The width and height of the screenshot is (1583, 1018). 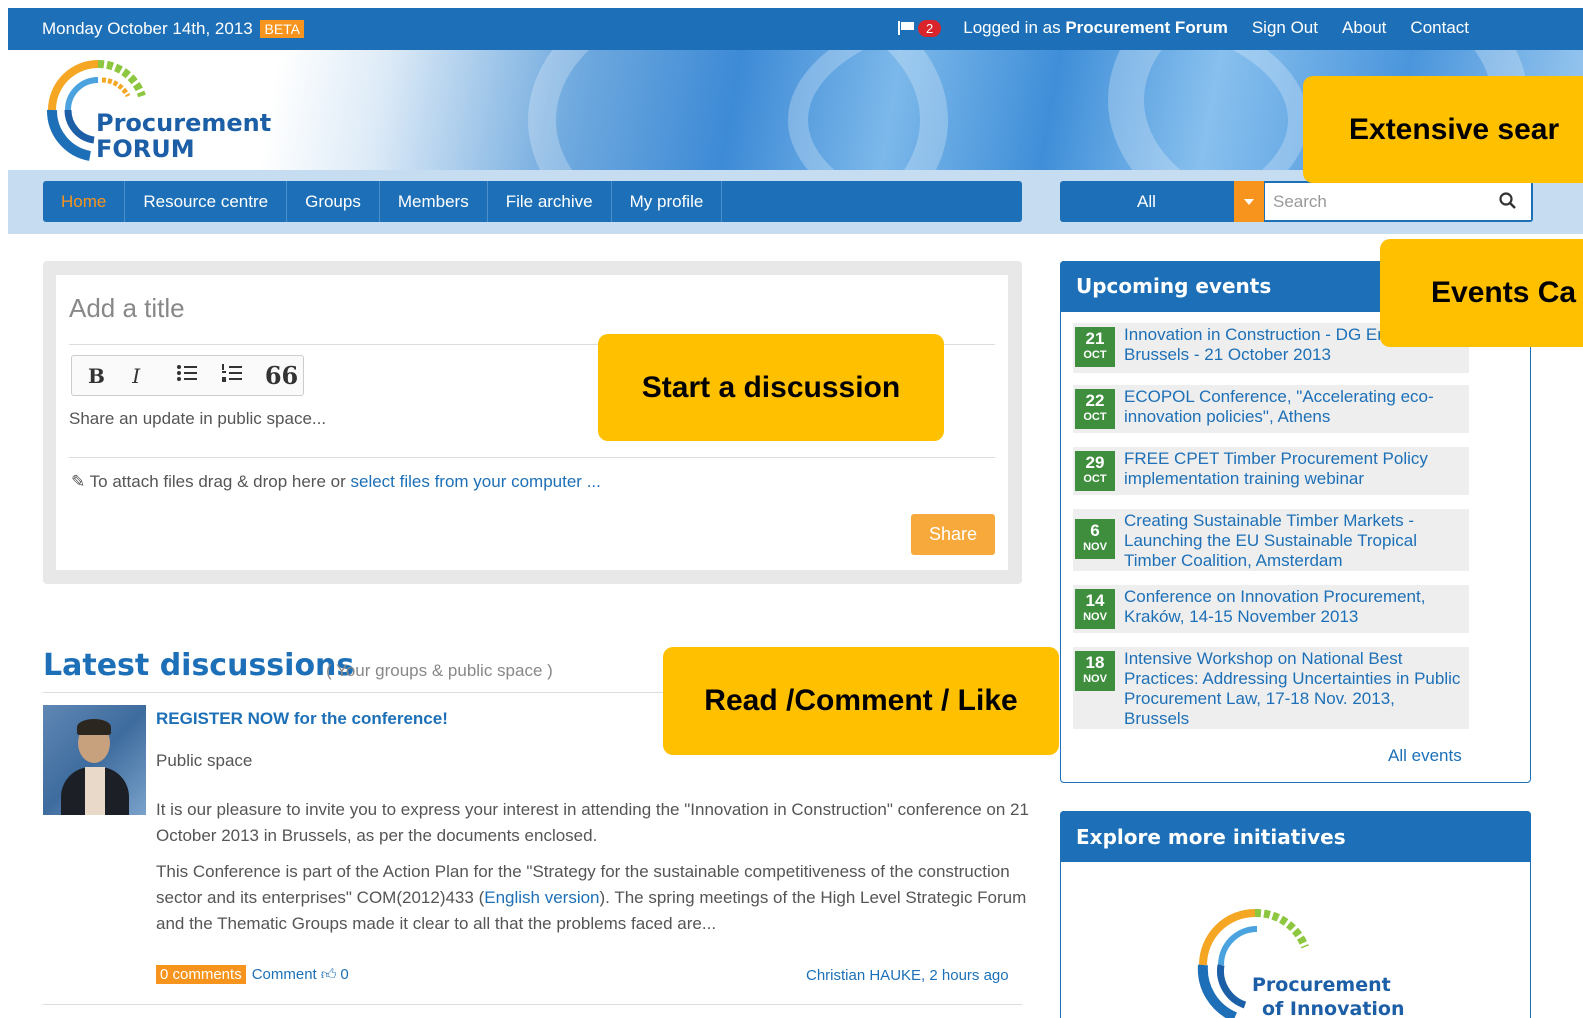 I want to click on logged-in-label: Logged in as Procurement Forum, so click(x=1095, y=28).